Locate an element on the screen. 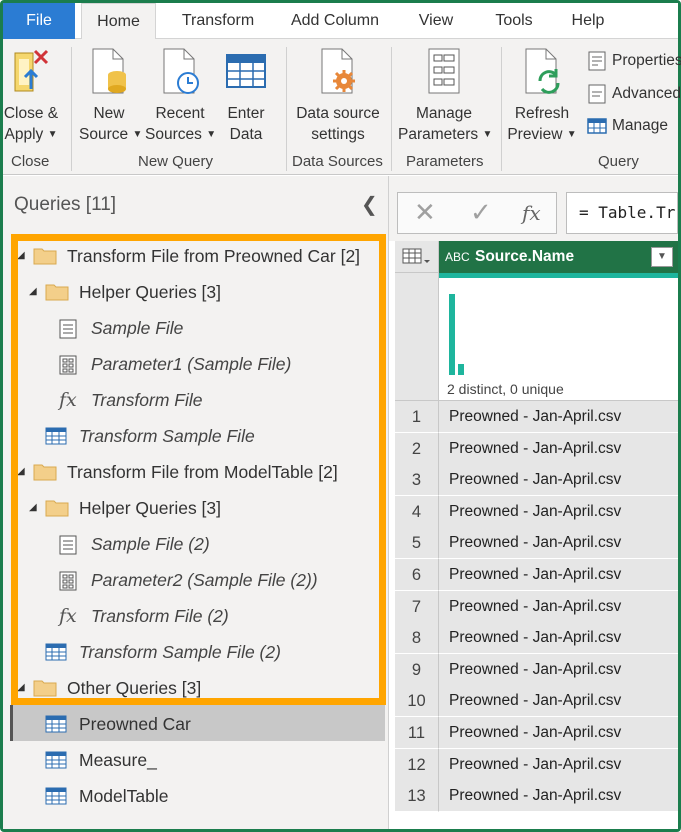 Image resolution: width=681 pixels, height=832 pixels. refresh-preview-label-1: Refresh is located at coordinates (542, 113).